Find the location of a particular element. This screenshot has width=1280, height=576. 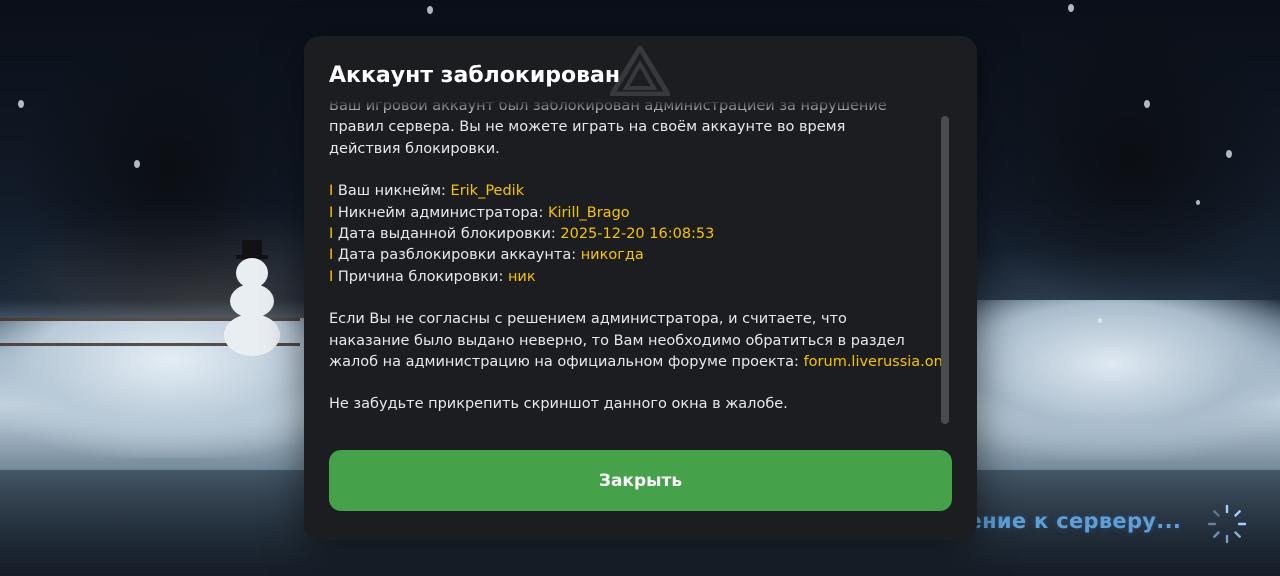

dialog-title: Аккаунт заблокирован is located at coordinates (475, 75).